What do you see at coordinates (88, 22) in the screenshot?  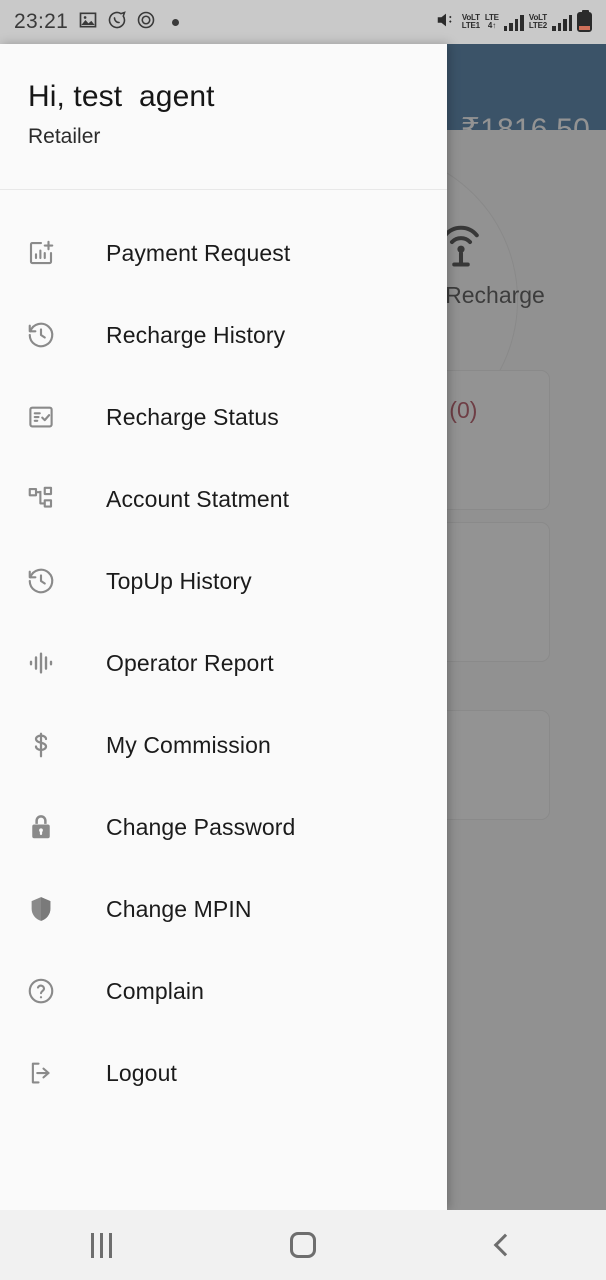 I see `gallery-icon` at bounding box center [88, 22].